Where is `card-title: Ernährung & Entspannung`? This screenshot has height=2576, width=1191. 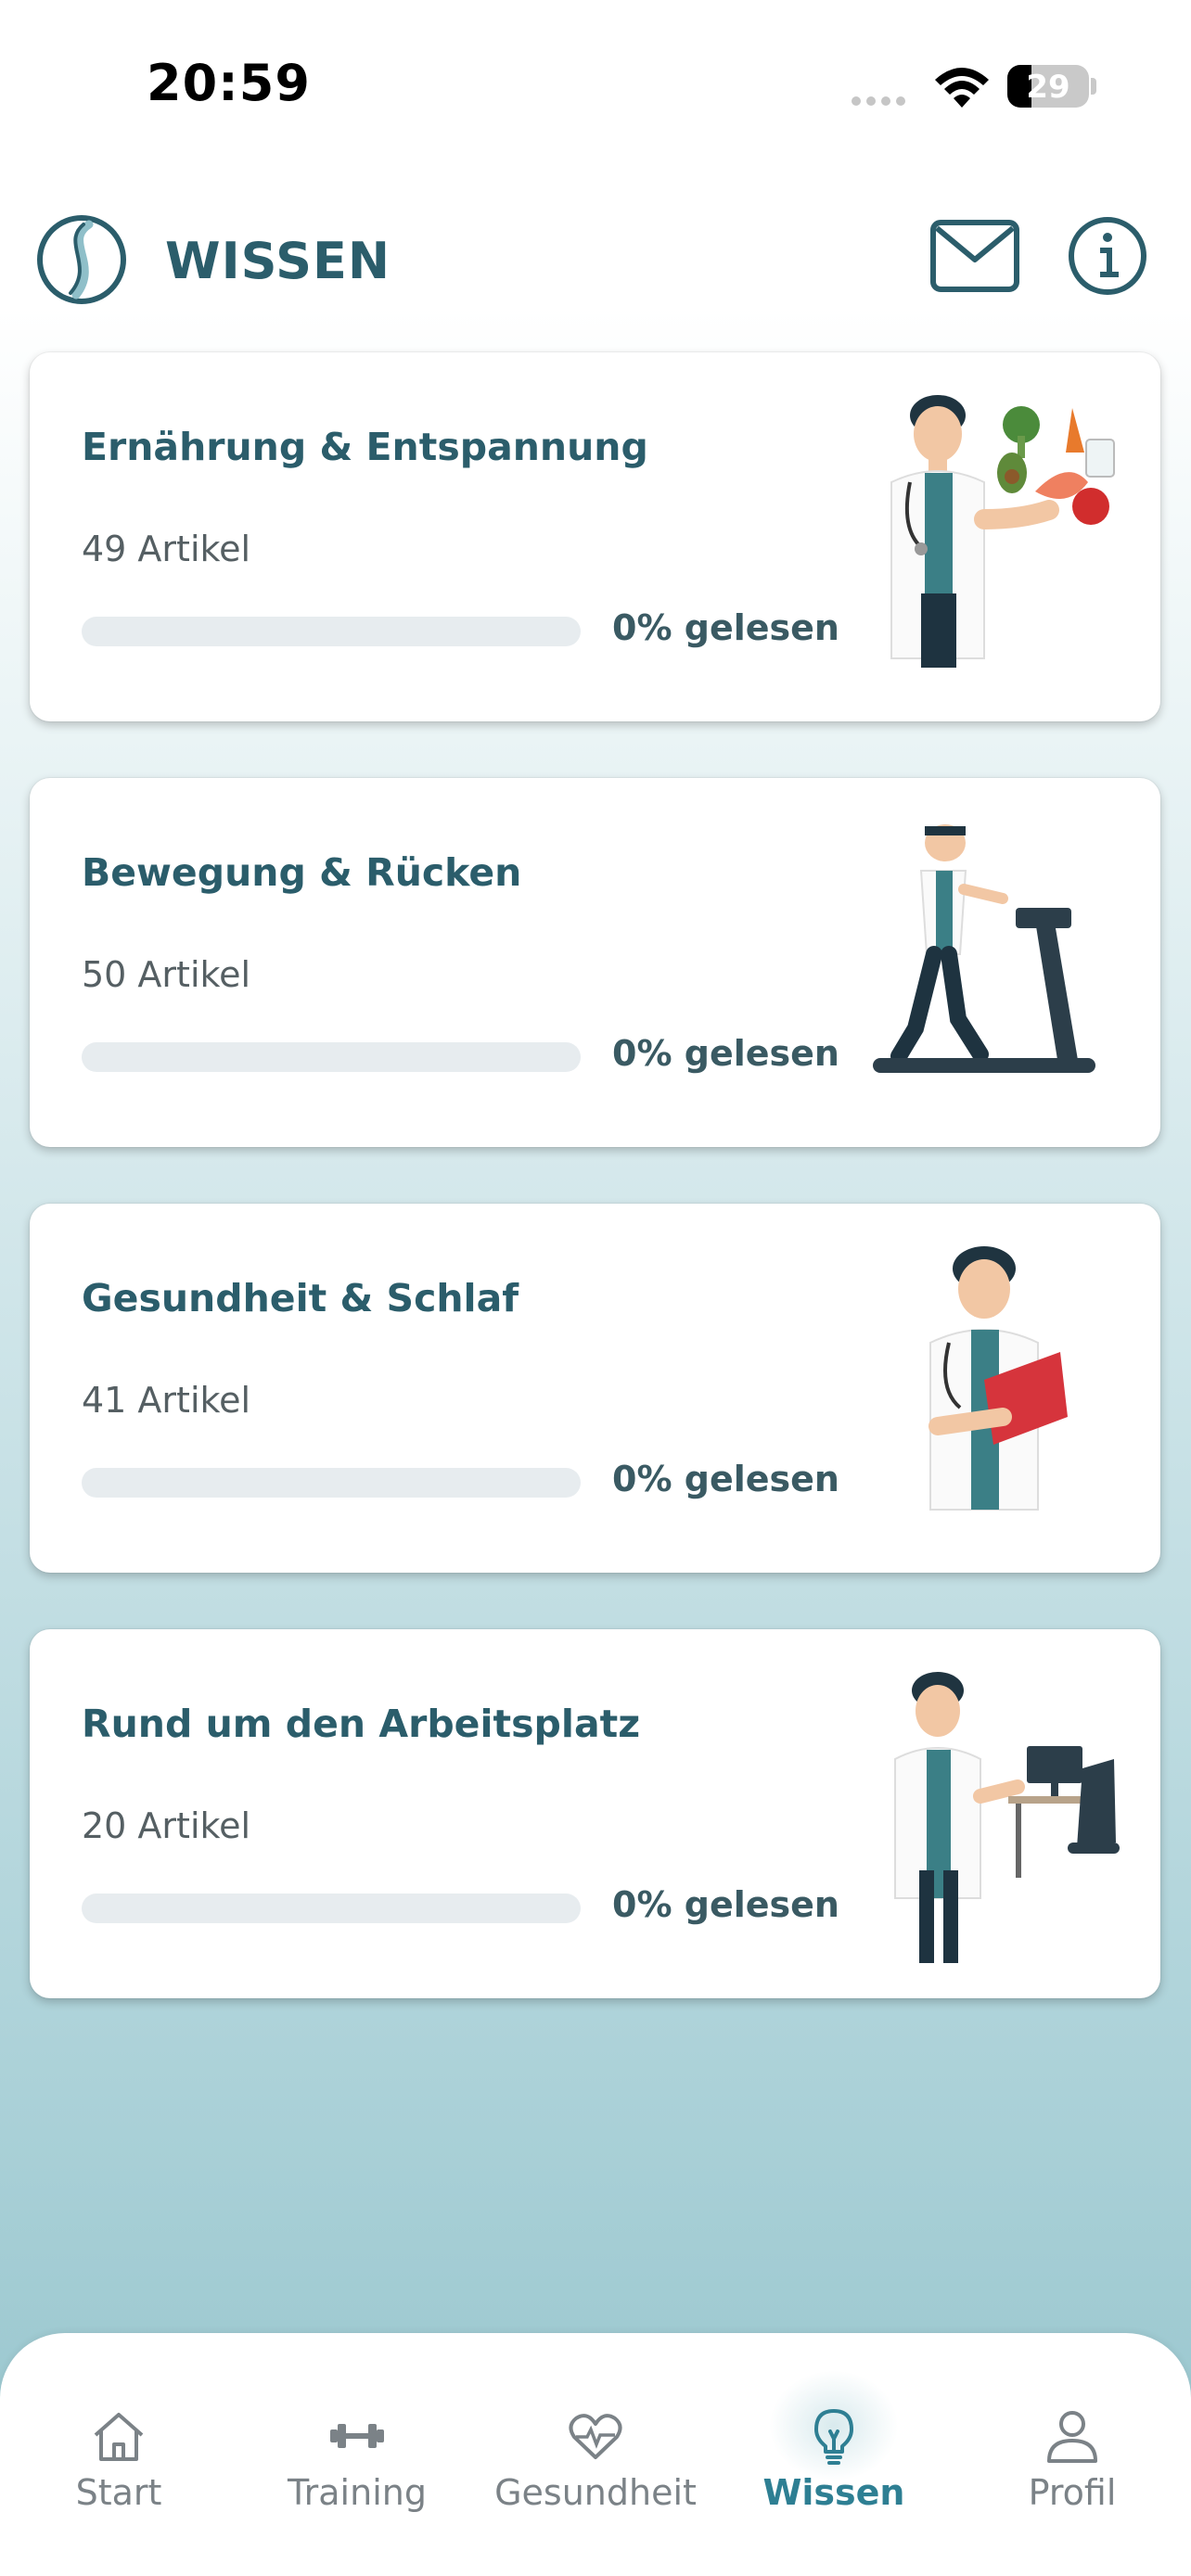
card-title: Ernährung & Entspannung is located at coordinates (365, 447).